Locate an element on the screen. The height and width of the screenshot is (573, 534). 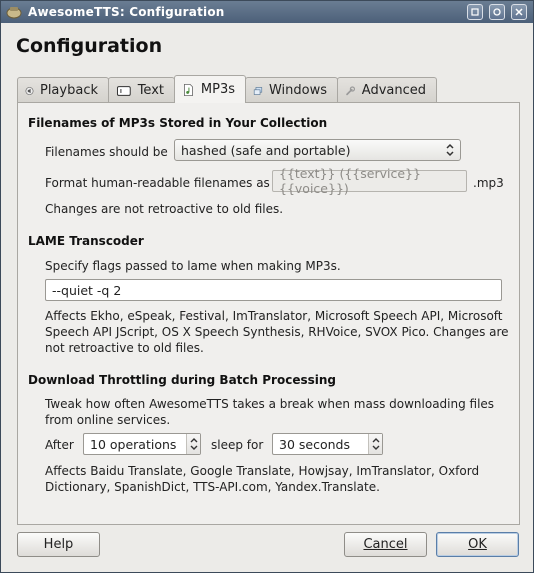
tab-advanced: Advanced is located at coordinates (387, 90).